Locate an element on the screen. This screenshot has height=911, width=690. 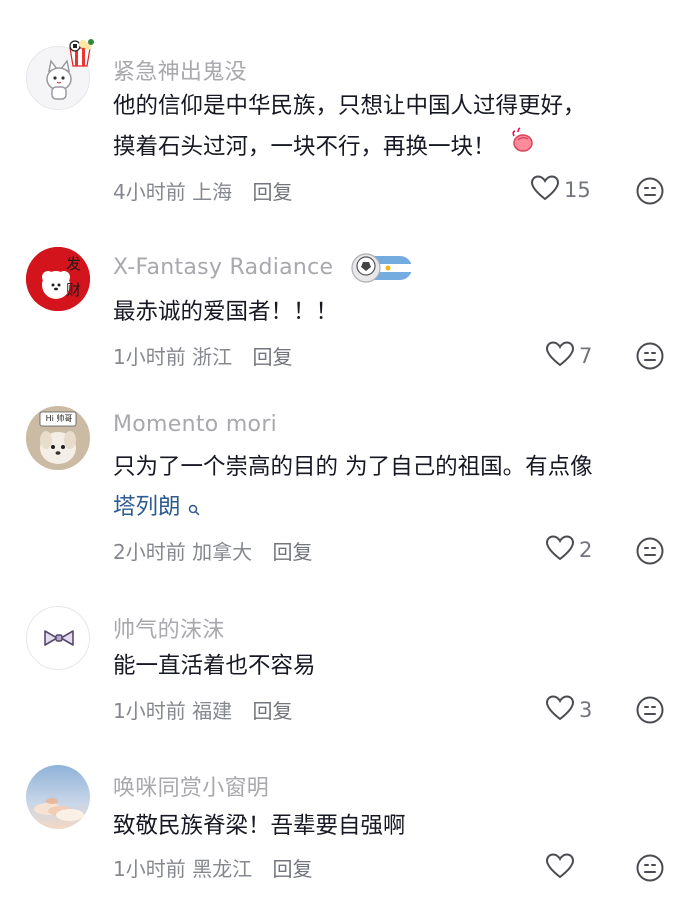
comment-text-line: 塔列朗 is located at coordinates (393, 508).